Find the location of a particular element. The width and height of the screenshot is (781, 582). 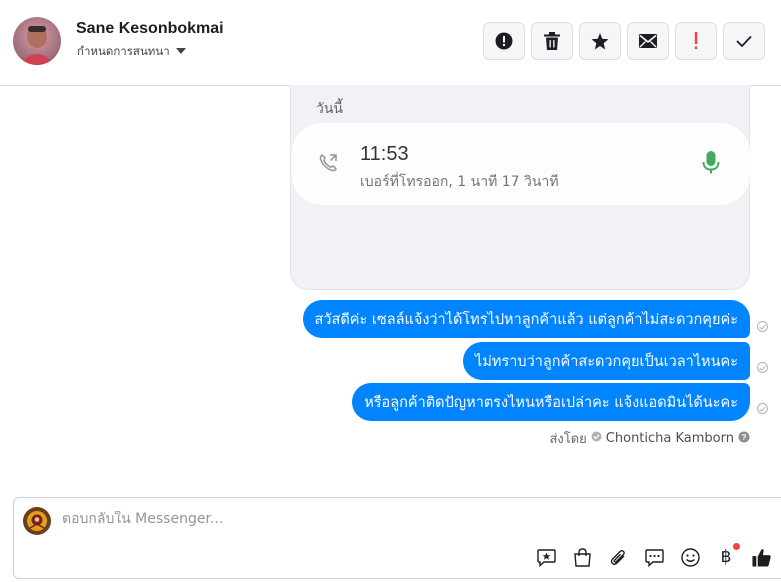

page-avatar is located at coordinates (37, 521).